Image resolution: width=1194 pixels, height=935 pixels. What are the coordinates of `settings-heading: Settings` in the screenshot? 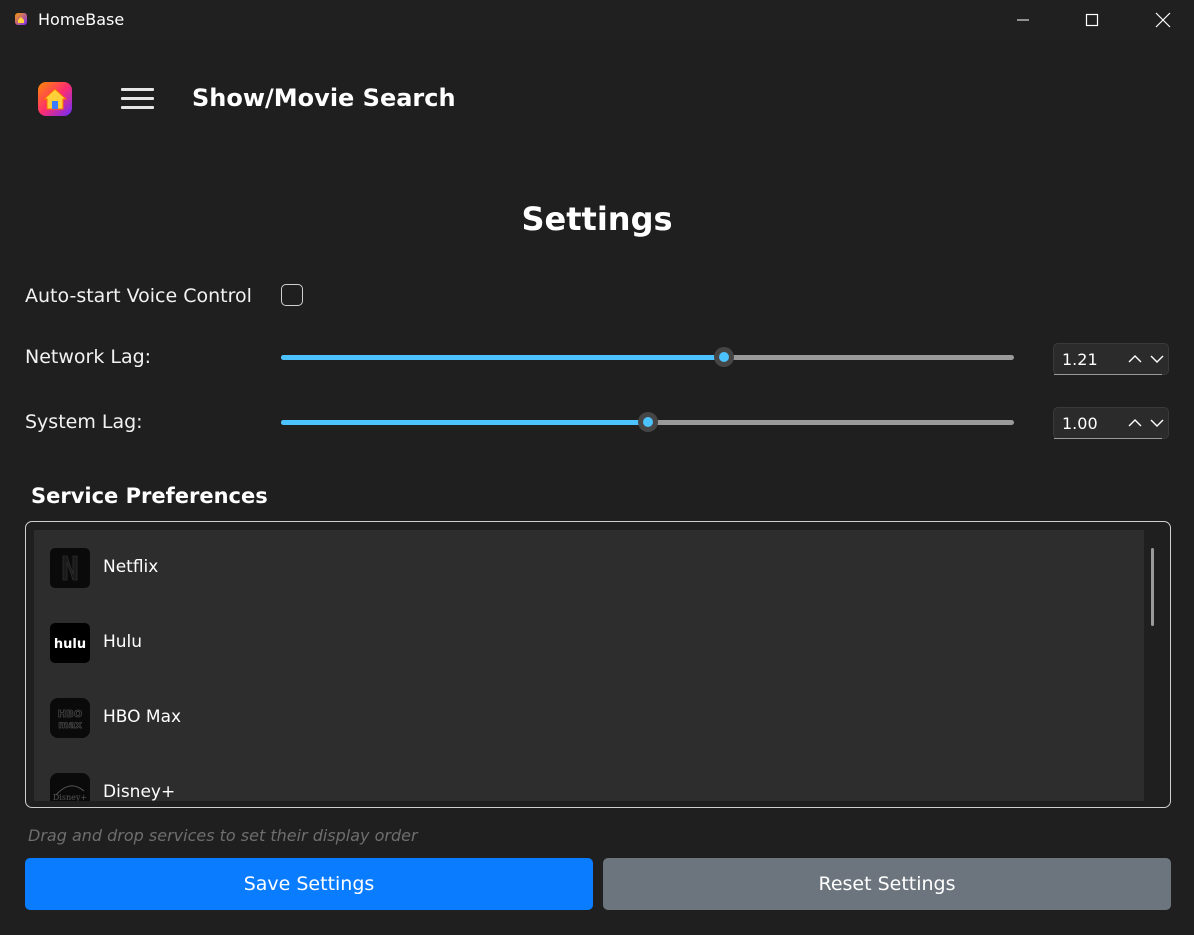 It's located at (597, 219).